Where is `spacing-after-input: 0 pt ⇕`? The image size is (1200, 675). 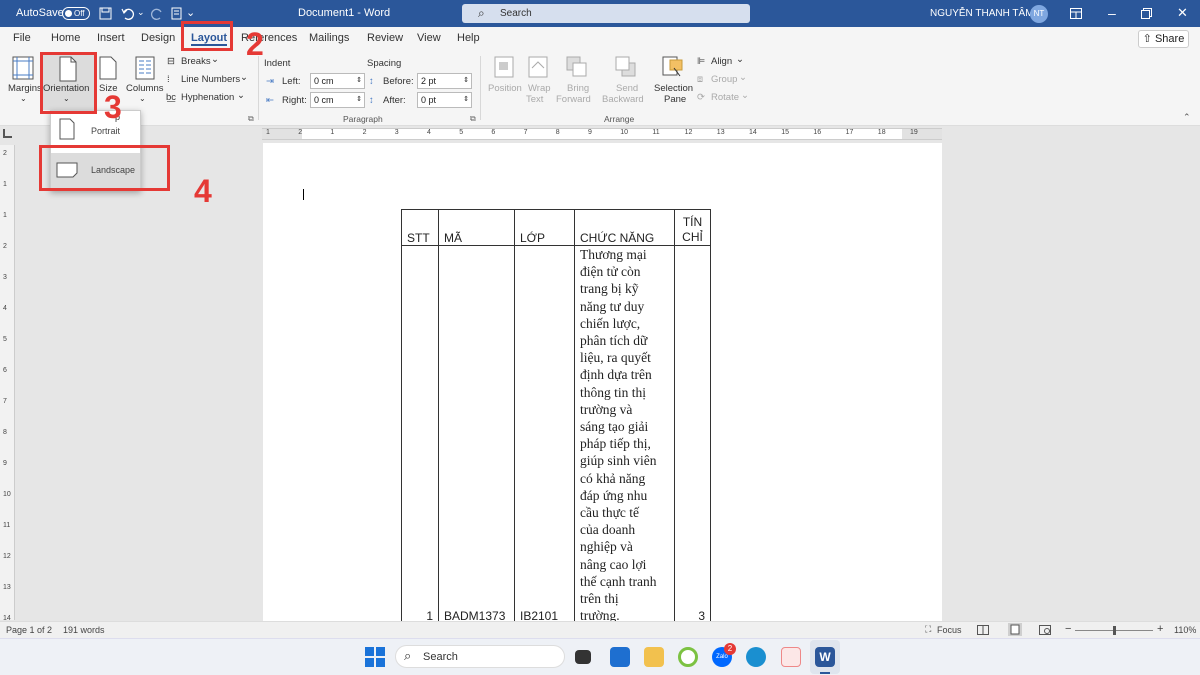 spacing-after-input: 0 pt ⇕ is located at coordinates (444, 100).